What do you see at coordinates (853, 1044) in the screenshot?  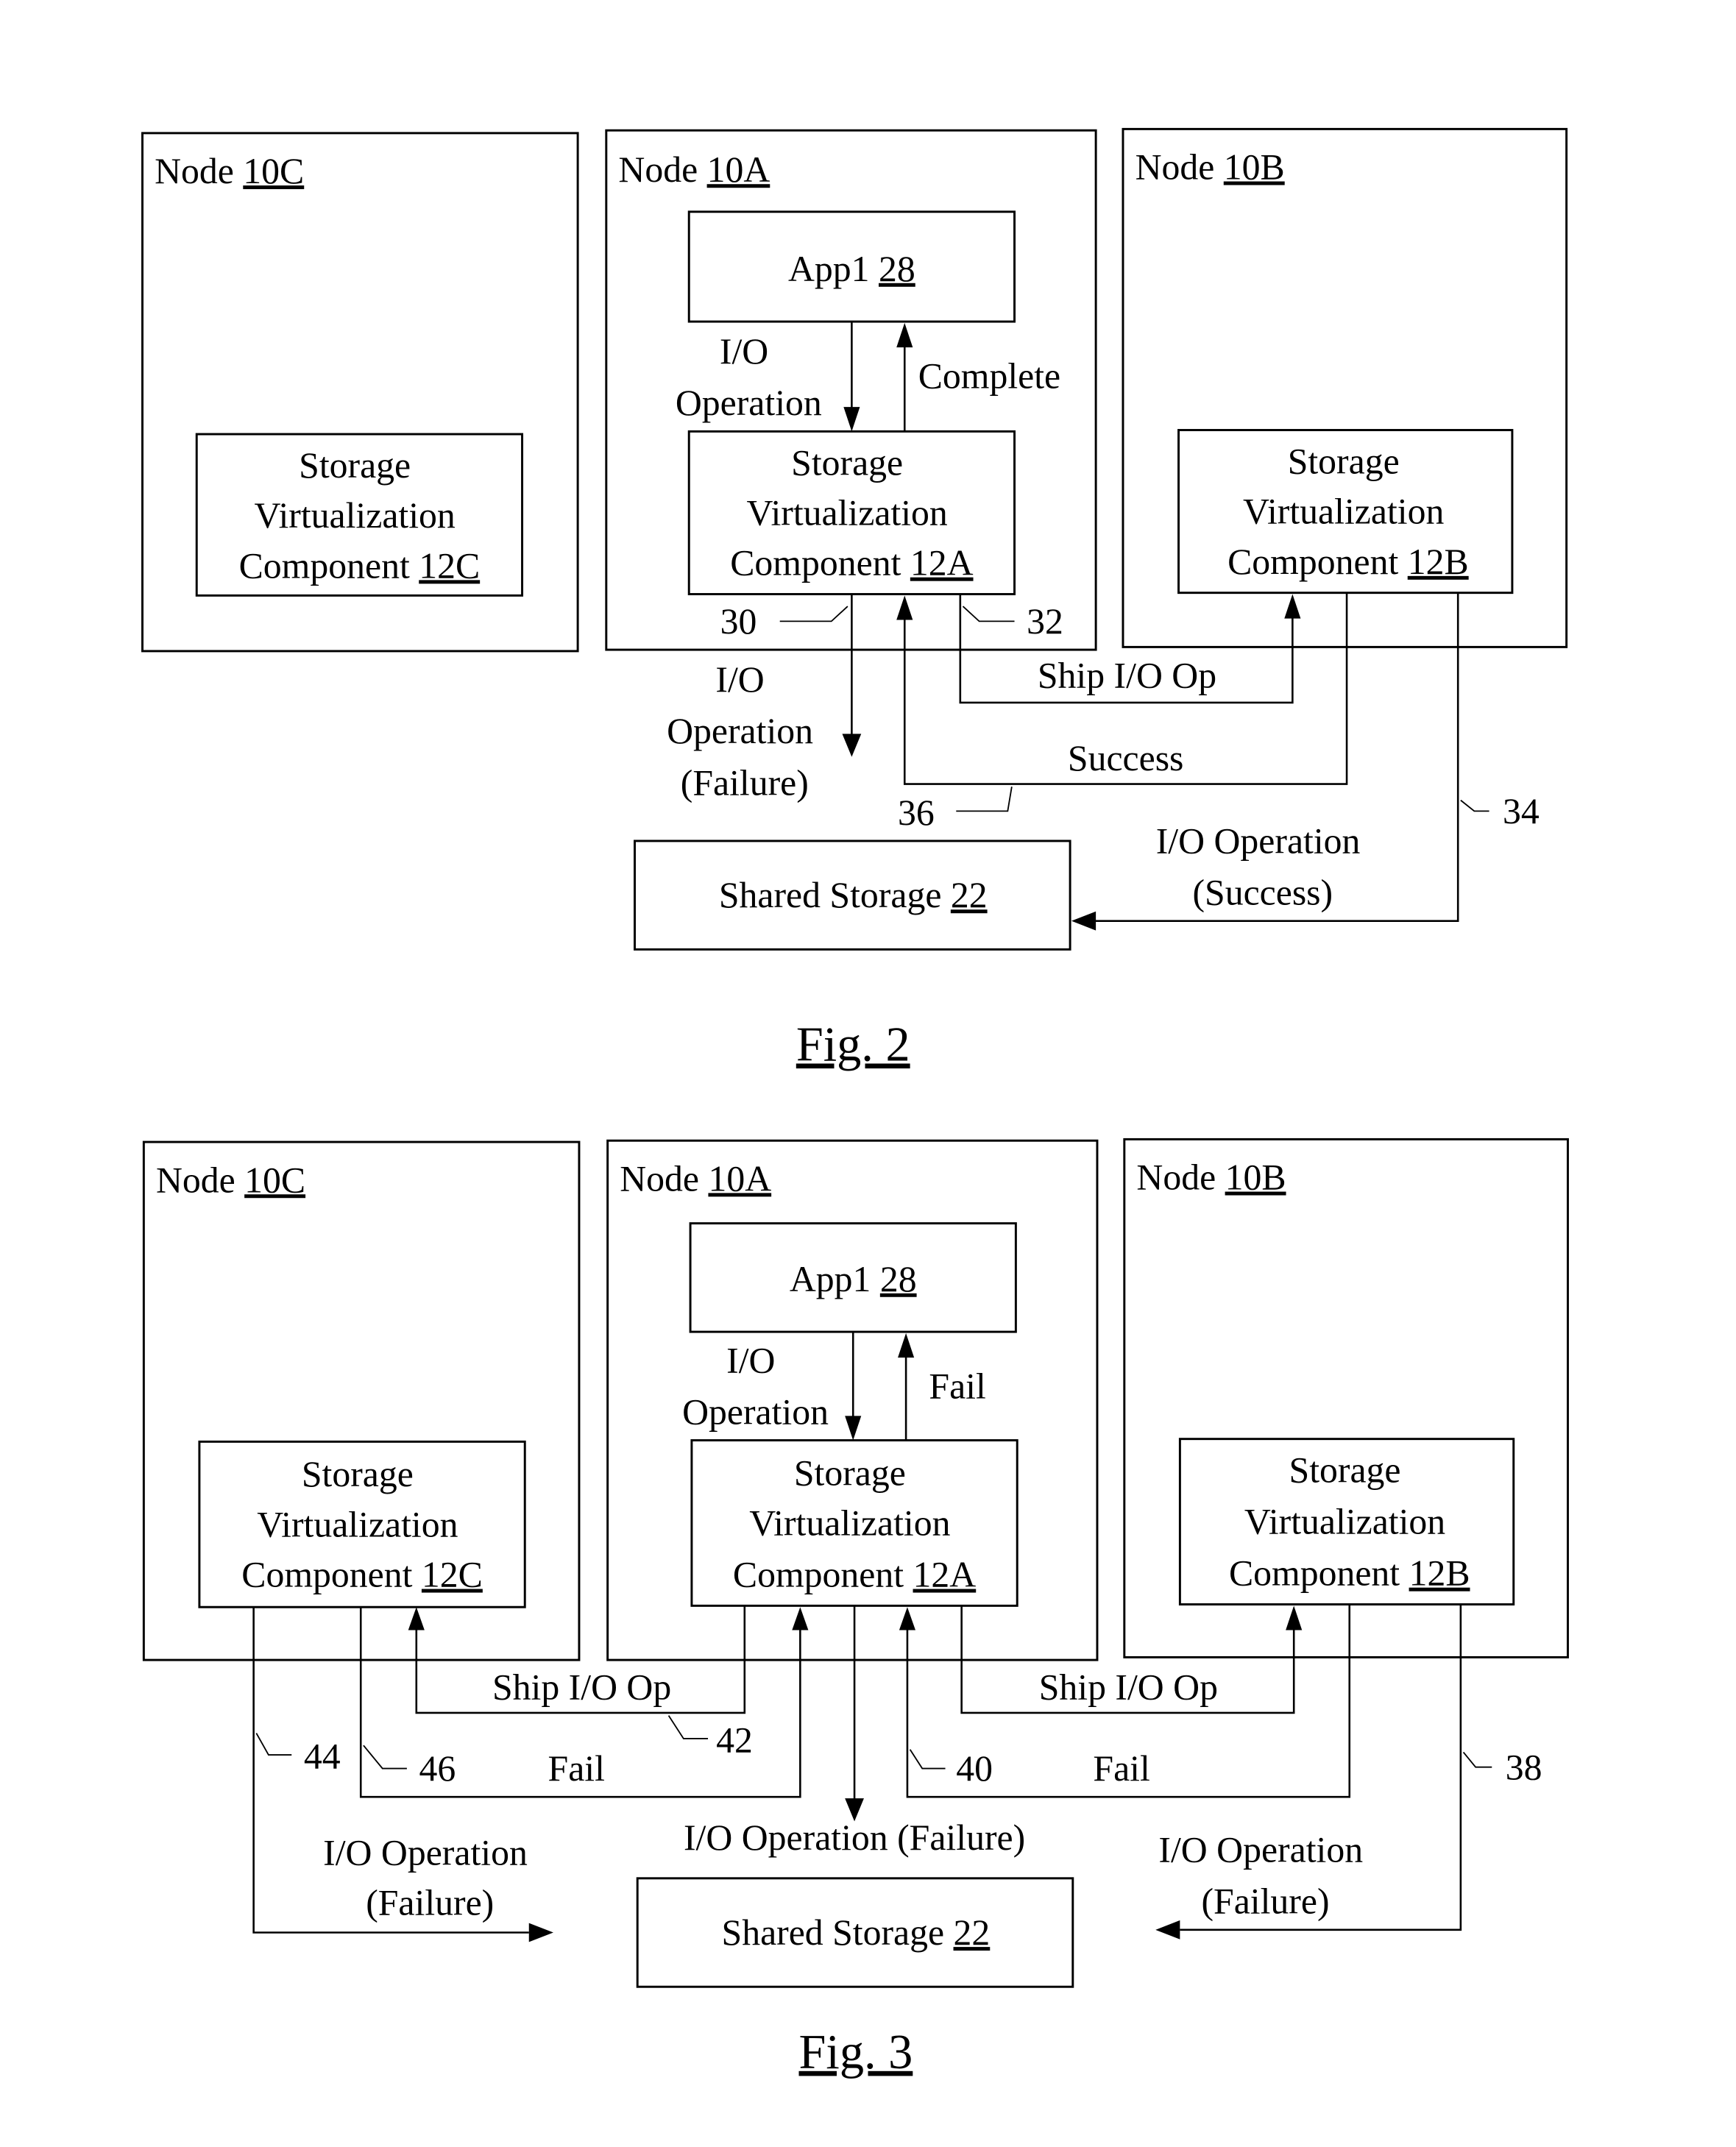 I see `figure-2-caption: Fig. 2` at bounding box center [853, 1044].